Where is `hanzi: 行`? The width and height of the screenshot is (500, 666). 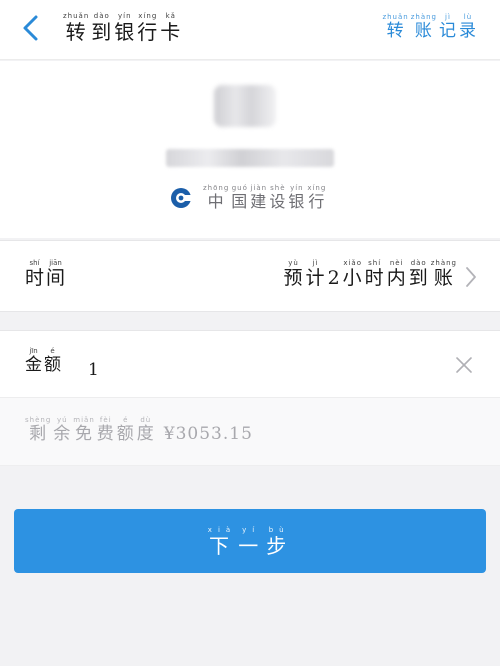
hanzi: 行 is located at coordinates (317, 202).